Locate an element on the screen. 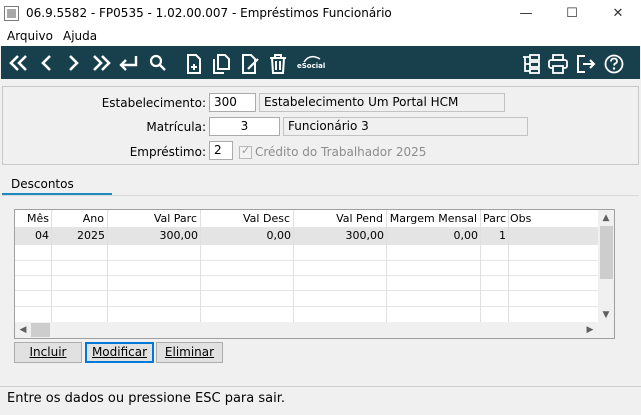  cell-parc: 1 is located at coordinates (494, 235).